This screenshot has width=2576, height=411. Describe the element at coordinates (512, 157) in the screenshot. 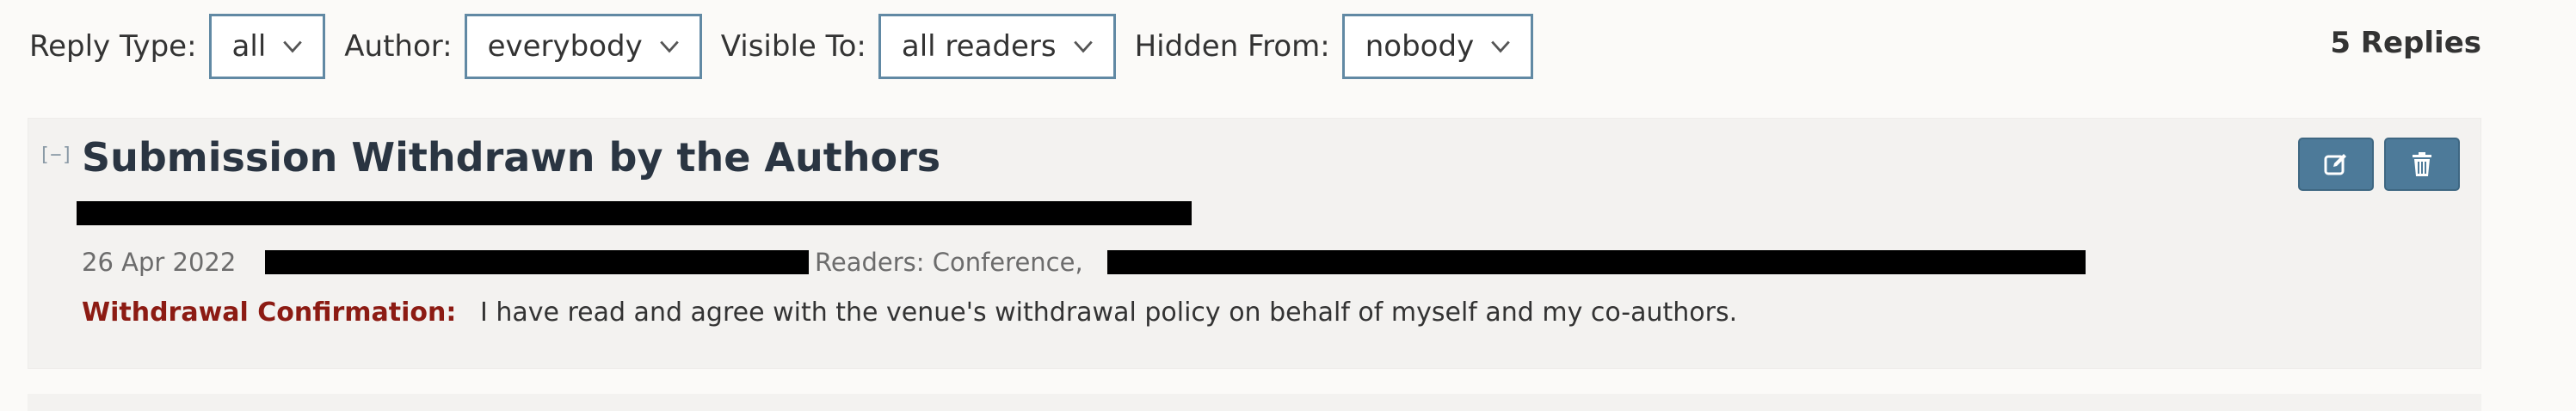

I see `note-title: Submission Withdrawn by the Authors` at that location.